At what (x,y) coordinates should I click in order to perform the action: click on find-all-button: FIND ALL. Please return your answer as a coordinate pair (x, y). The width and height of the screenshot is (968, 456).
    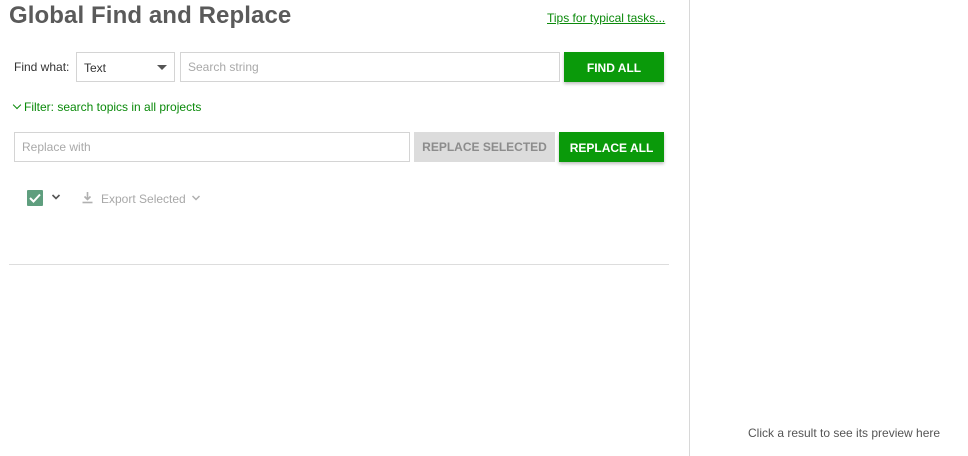
    Looking at the image, I should click on (614, 67).